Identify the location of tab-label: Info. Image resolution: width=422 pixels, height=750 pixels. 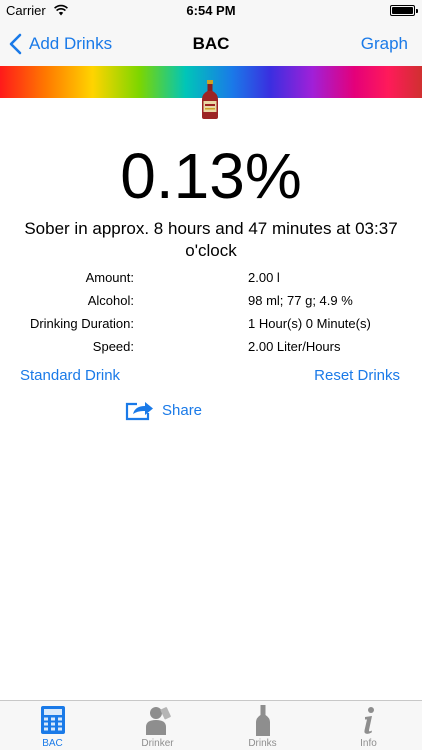
(368, 743).